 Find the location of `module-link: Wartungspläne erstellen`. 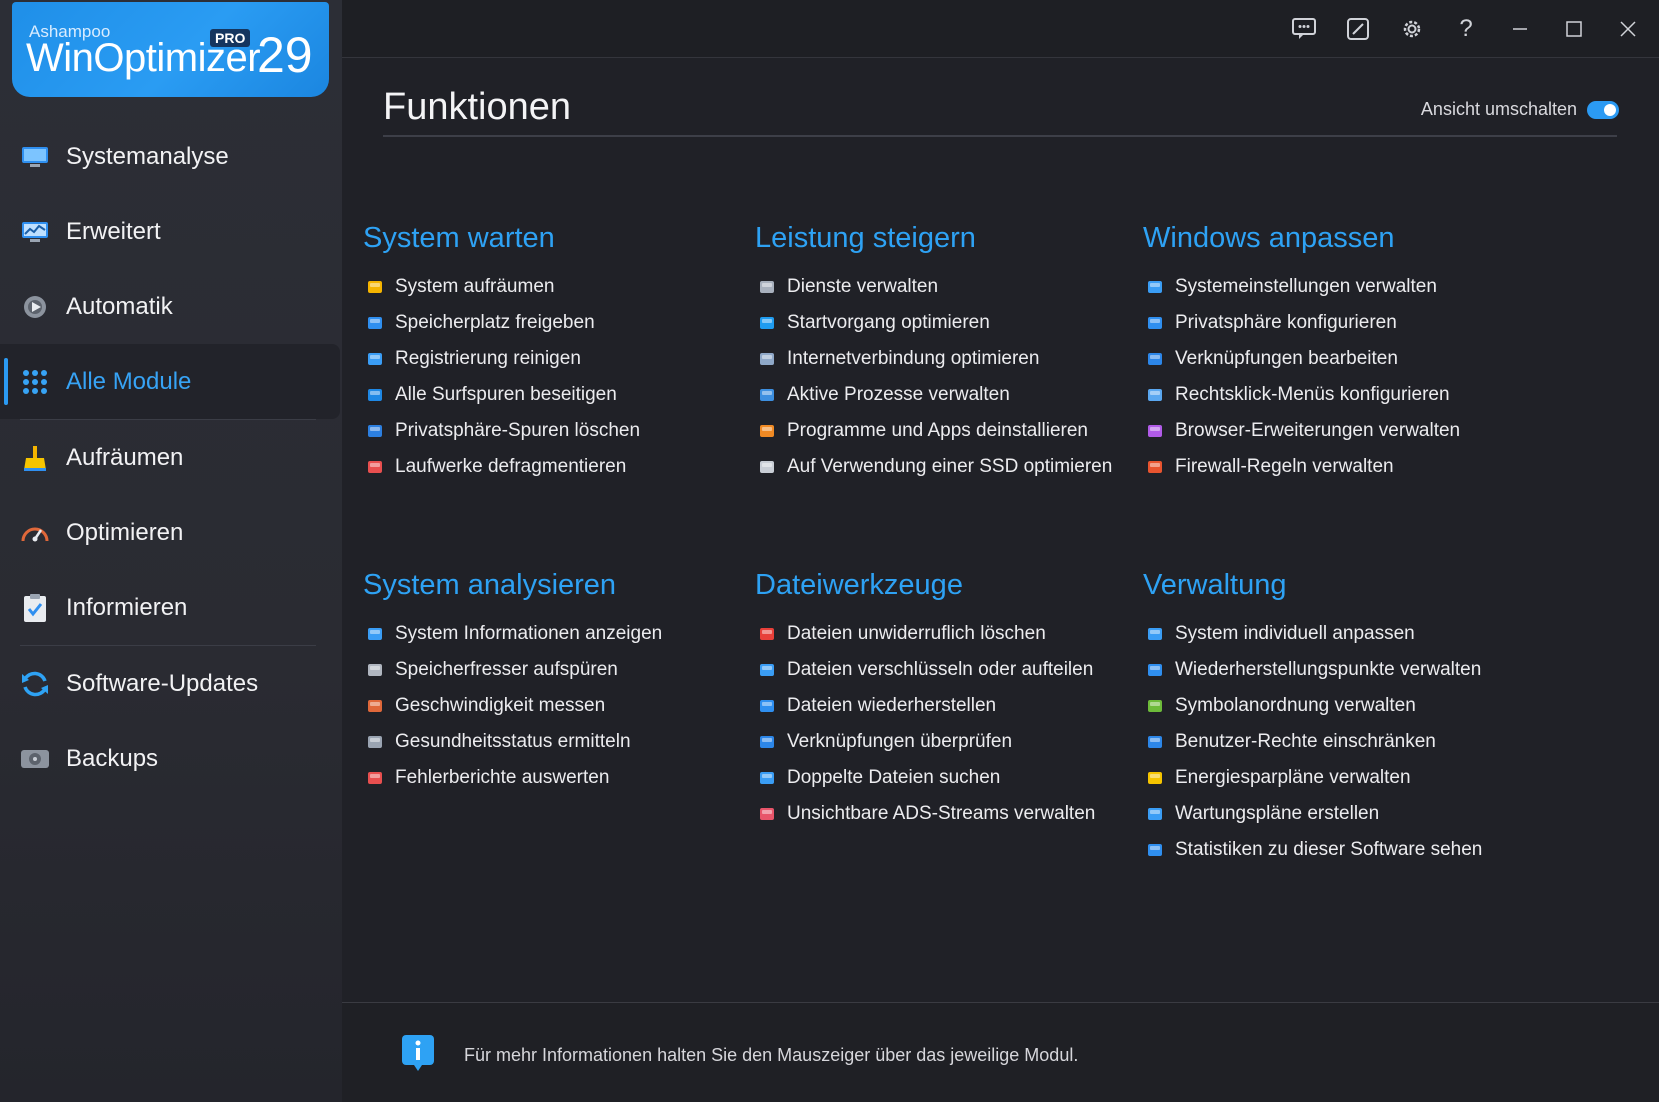

module-link: Wartungspläne erstellen is located at coordinates (1312, 814).